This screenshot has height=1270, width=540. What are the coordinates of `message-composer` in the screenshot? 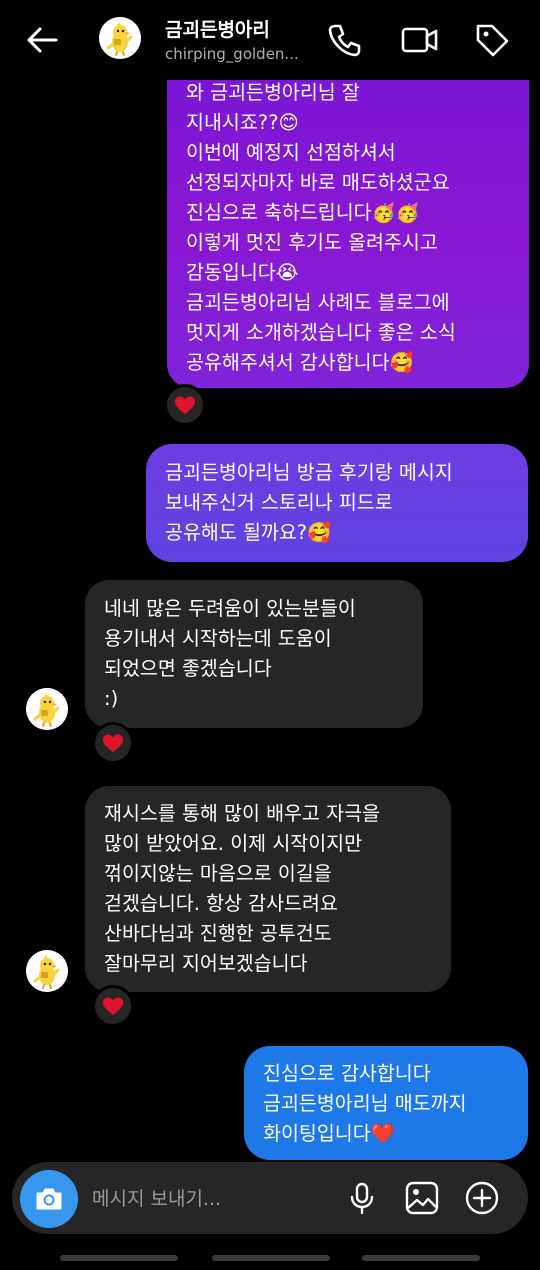 It's located at (270, 1198).